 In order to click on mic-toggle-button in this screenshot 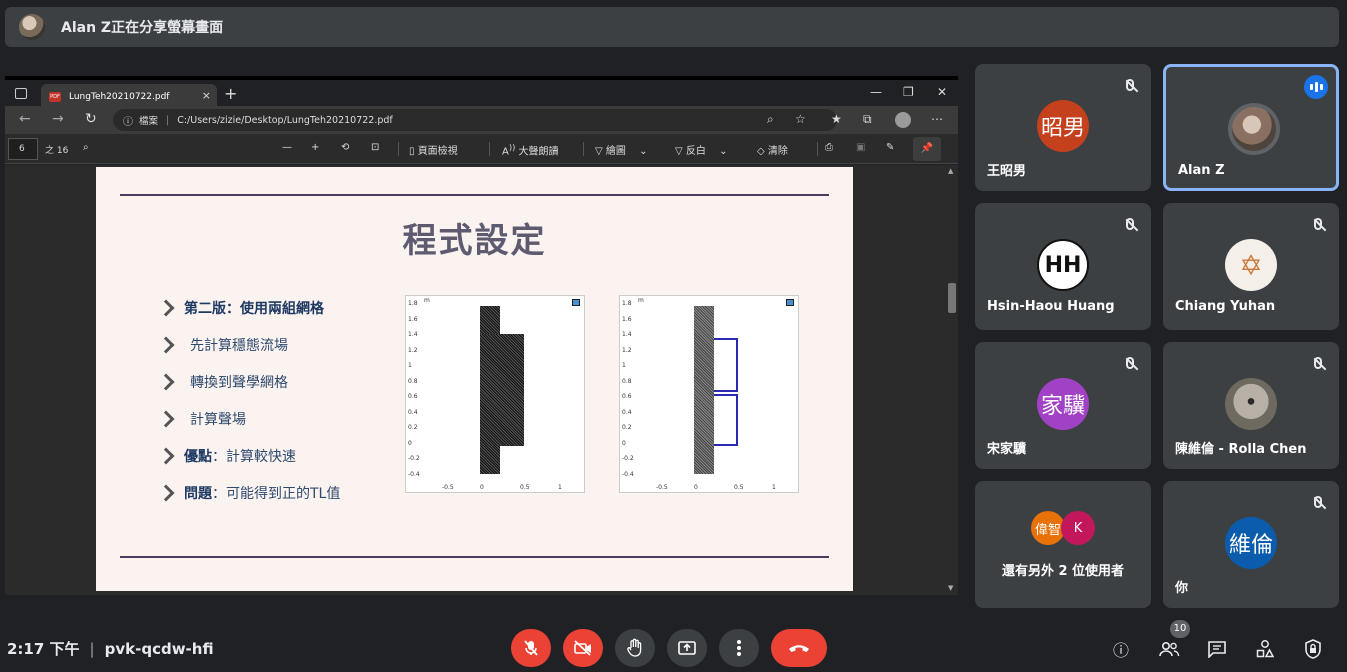, I will do `click(531, 648)`.